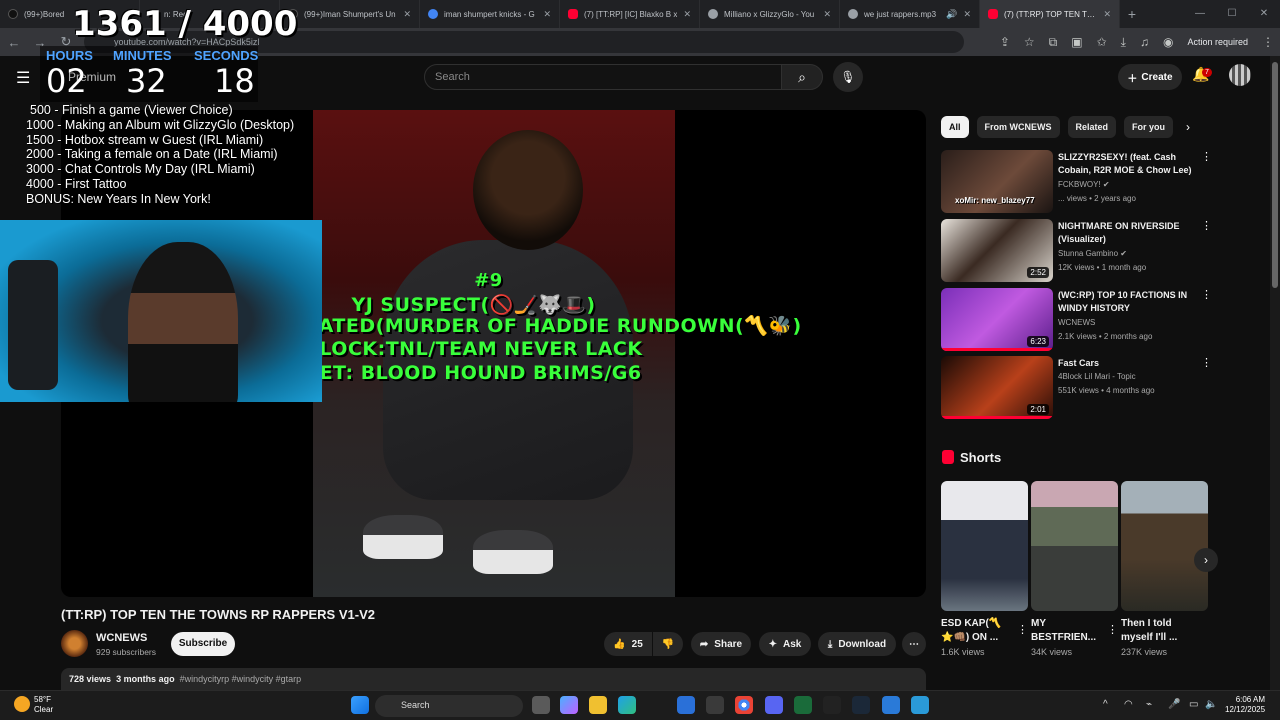  I want to click on tab-title: iman shumpert knicks - G, so click(489, 14).